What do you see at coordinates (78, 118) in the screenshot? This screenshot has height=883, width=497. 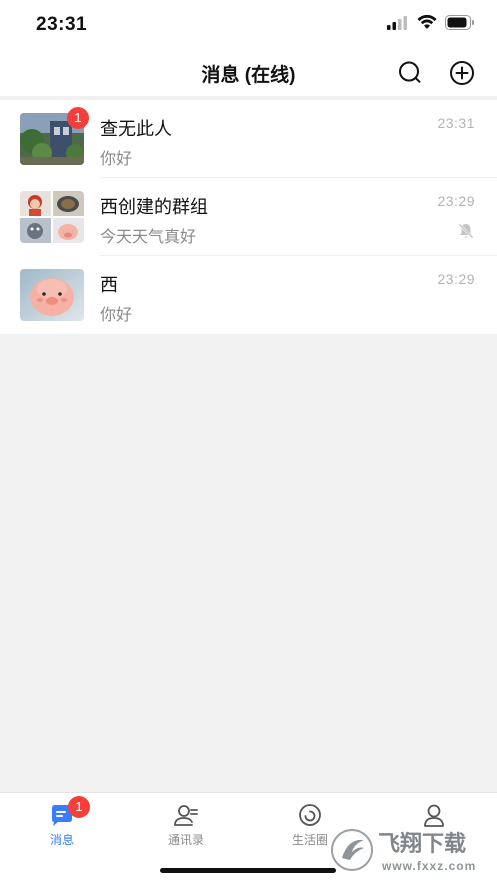 I see `unread-badge: 1` at bounding box center [78, 118].